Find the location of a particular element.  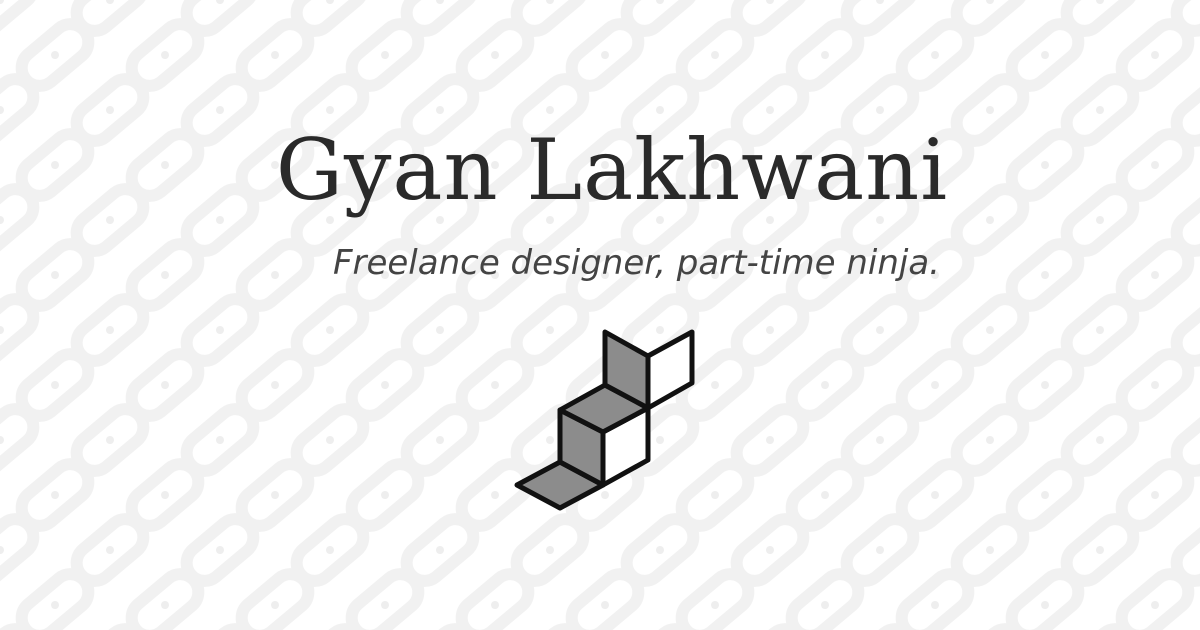

site-tagline: Freelance designer, part-time ninja. is located at coordinates (636, 263).